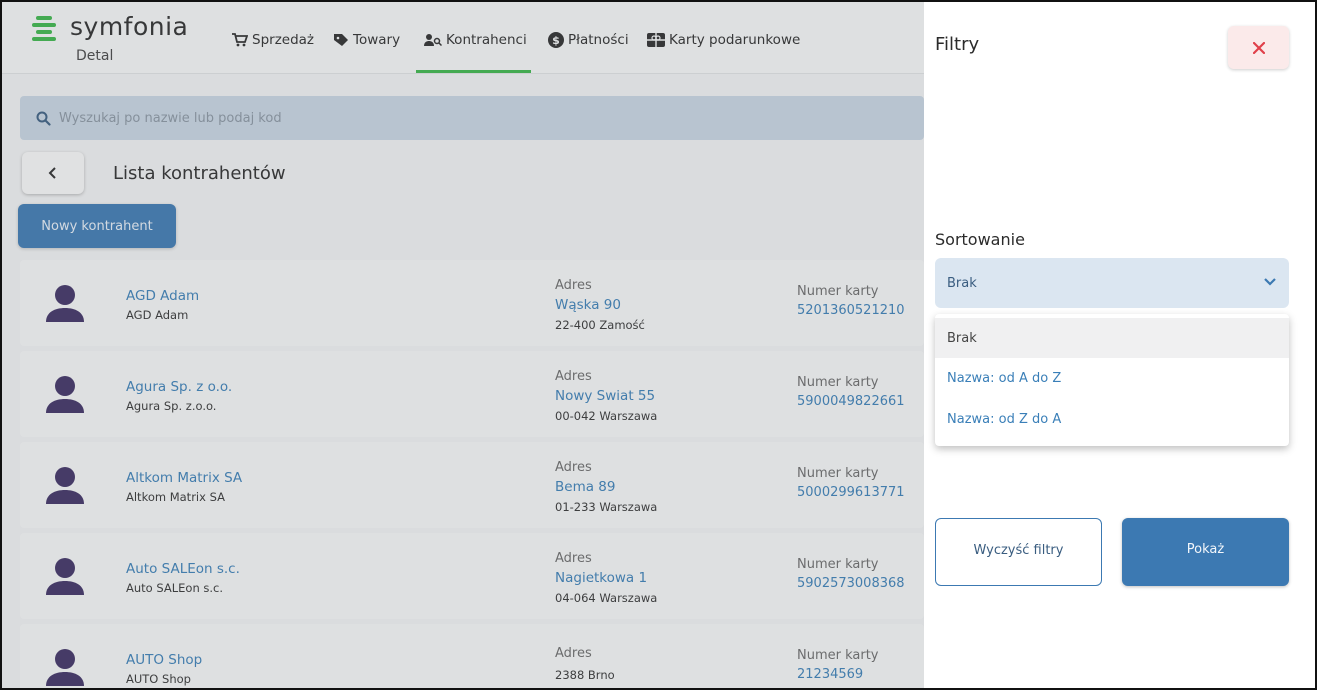 The width and height of the screenshot is (1317, 690). Describe the element at coordinates (1205, 552) in the screenshot. I see `show-button: Pokaż` at that location.